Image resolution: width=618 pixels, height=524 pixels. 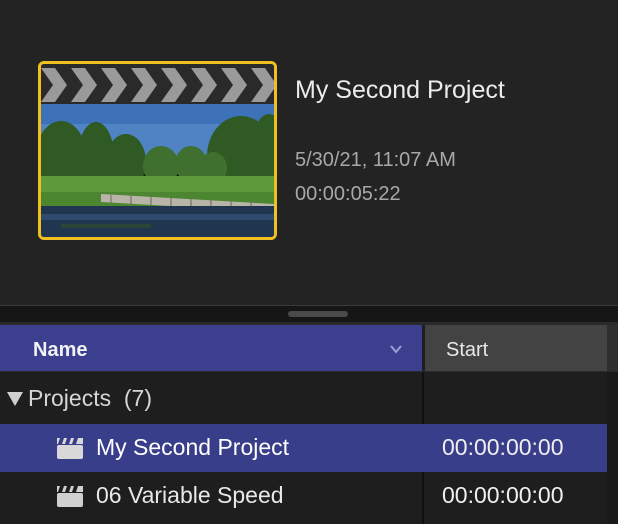 I want to click on list-item: 06 Variable Speed 00:00:00:00, so click(x=303, y=496).